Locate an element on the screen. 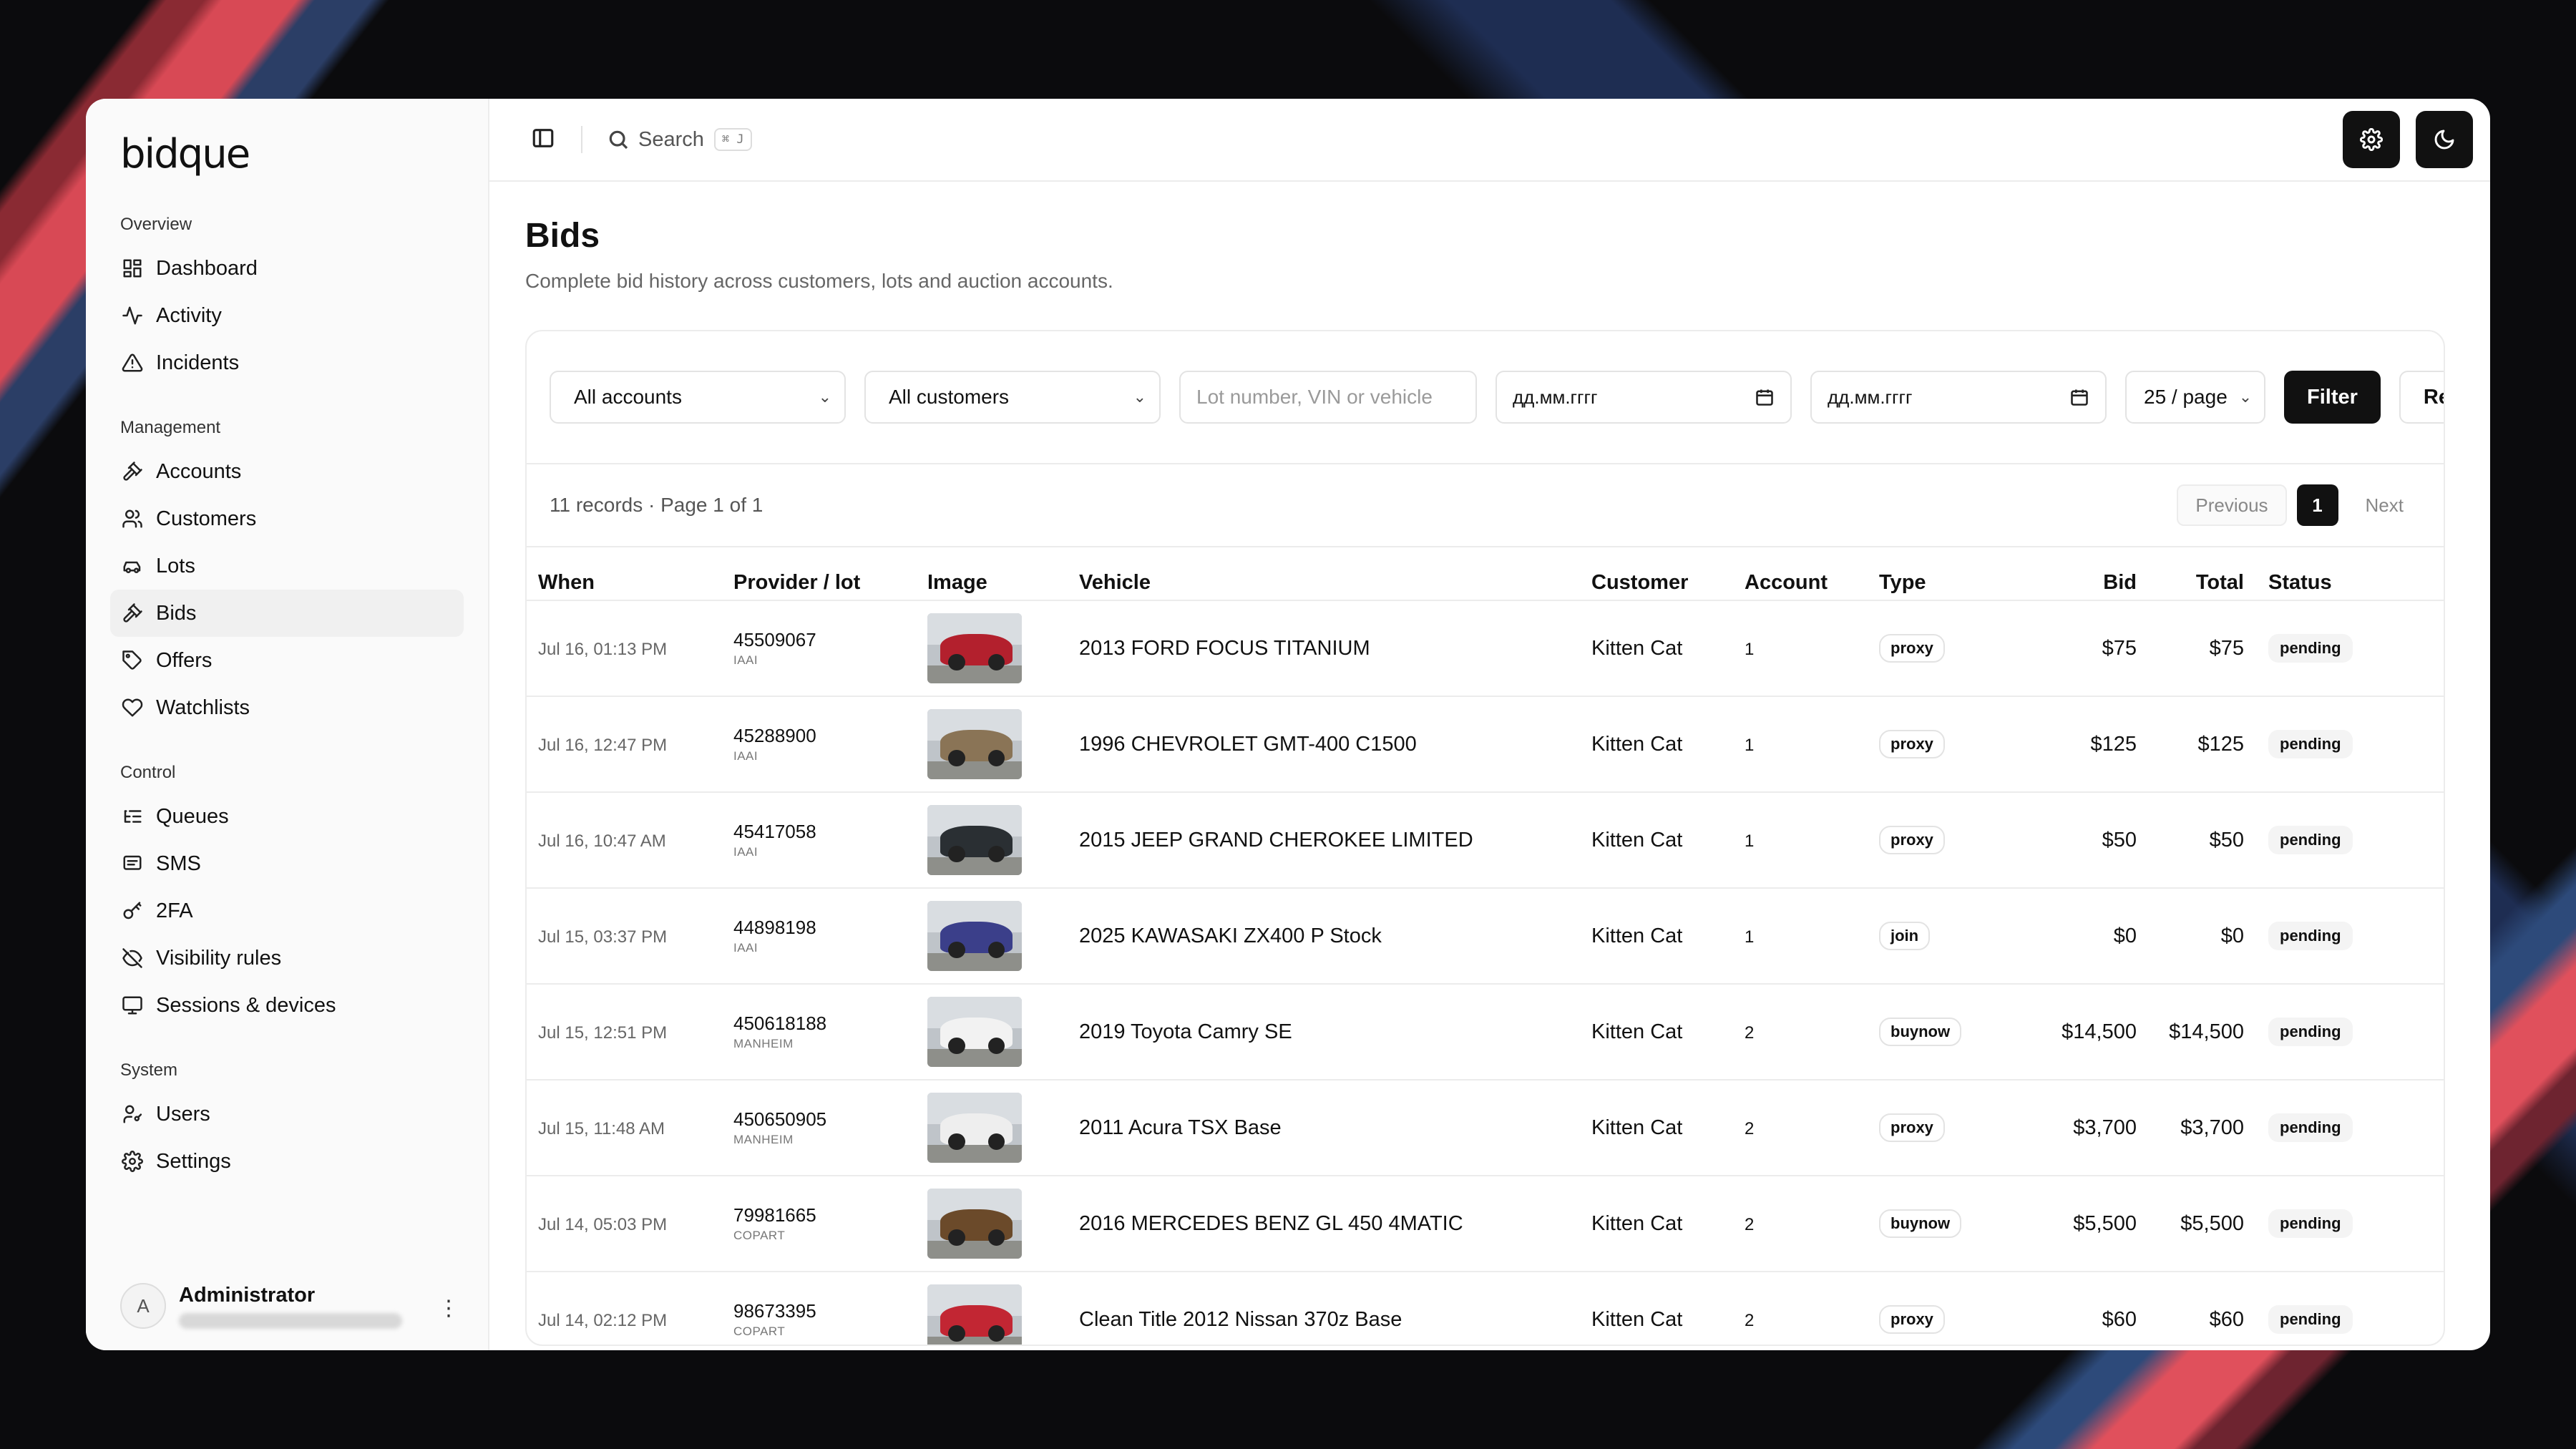 The width and height of the screenshot is (2576, 1449). sidebar-item-activity: Activity is located at coordinates (287, 315).